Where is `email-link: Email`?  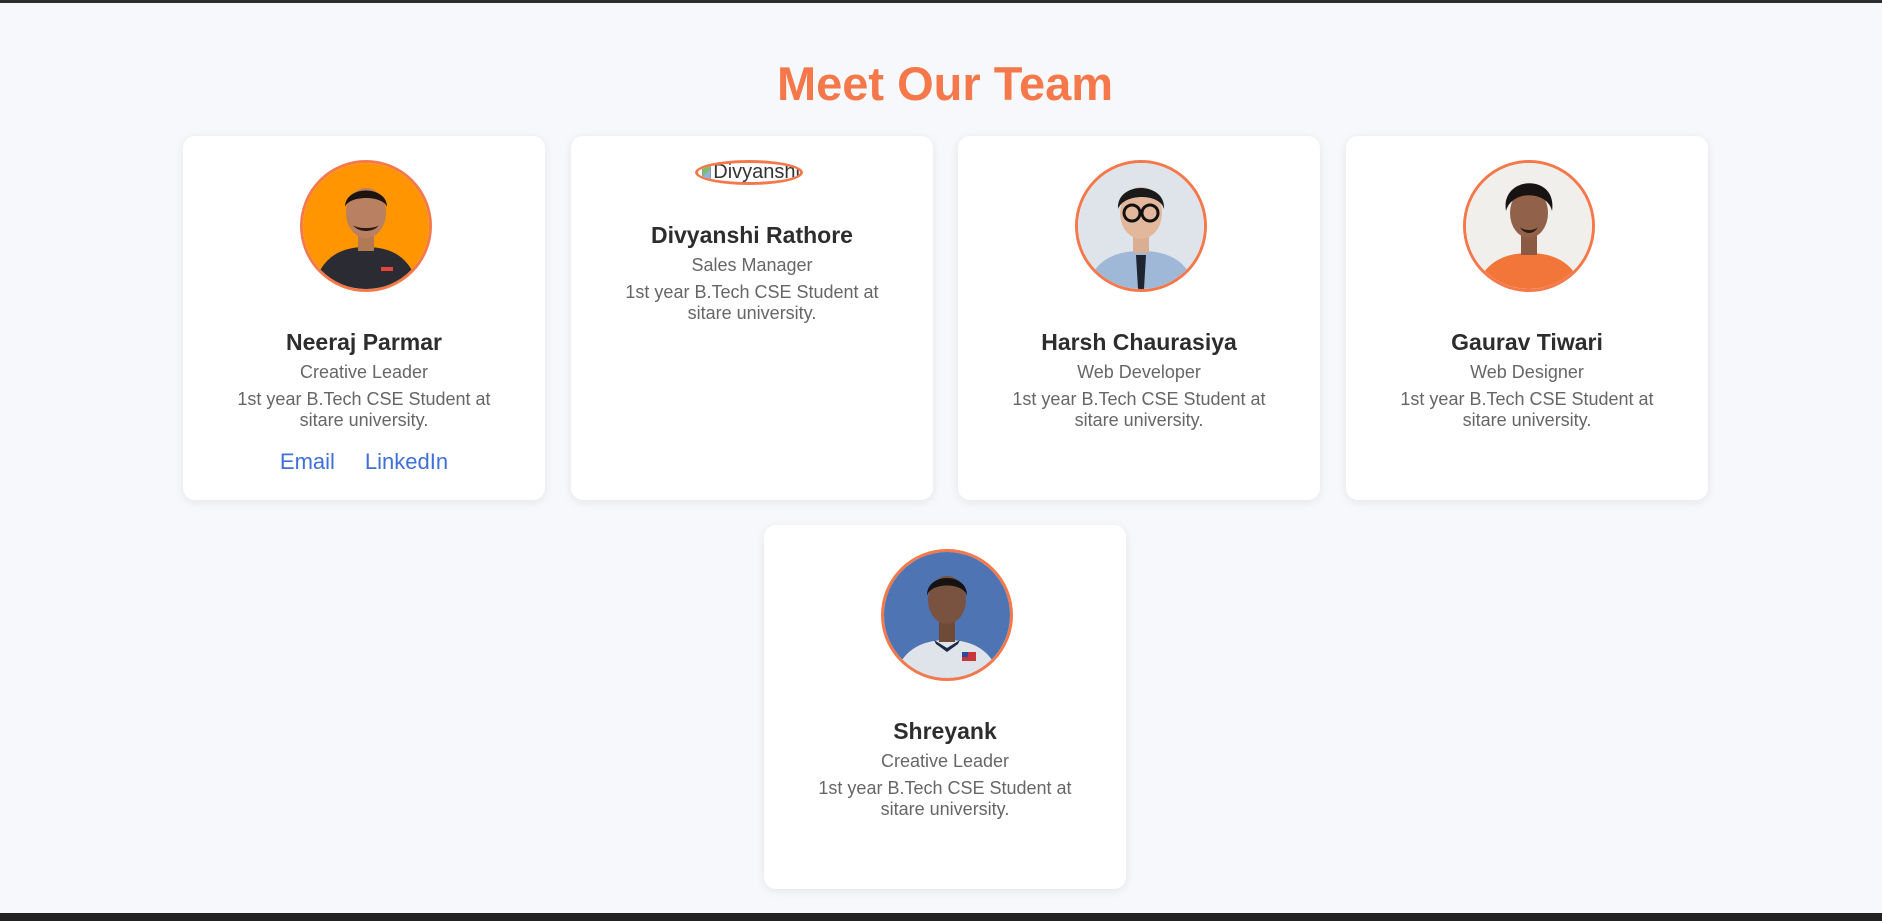 email-link: Email is located at coordinates (307, 462).